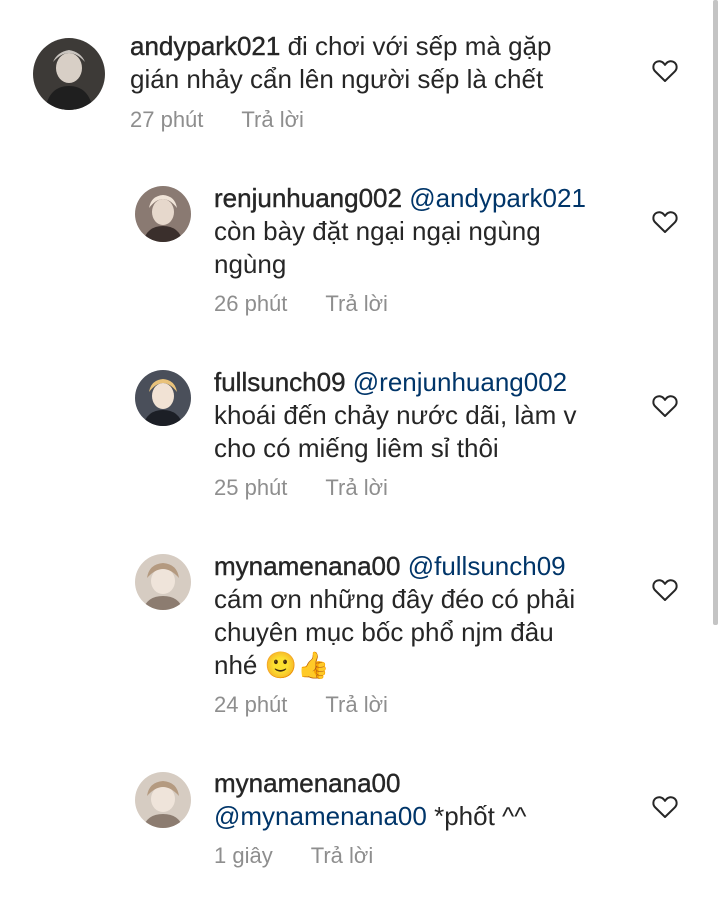 The width and height of the screenshot is (720, 900). I want to click on comment-body: mynamenana00 @mynamenana00 *phốt ^^, so click(434, 800).